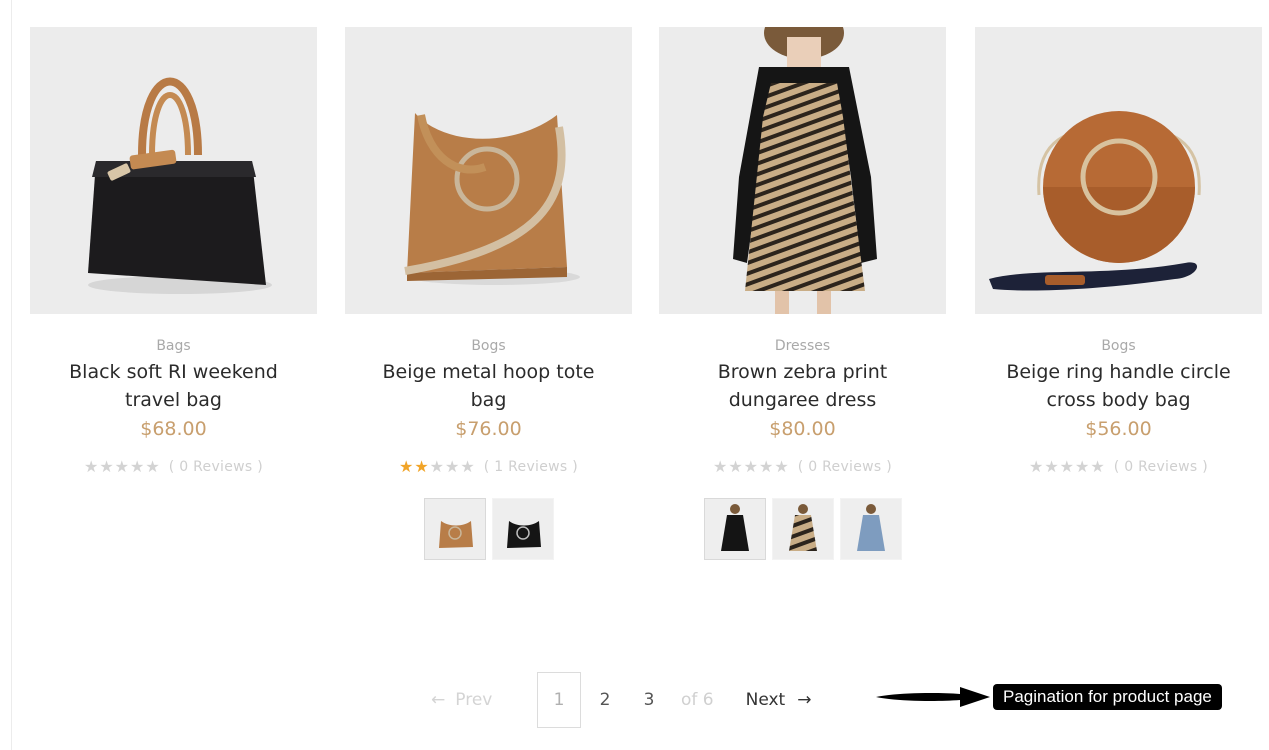 This screenshot has height=750, width=1269. I want to click on black-dress-swatch, so click(734, 529).